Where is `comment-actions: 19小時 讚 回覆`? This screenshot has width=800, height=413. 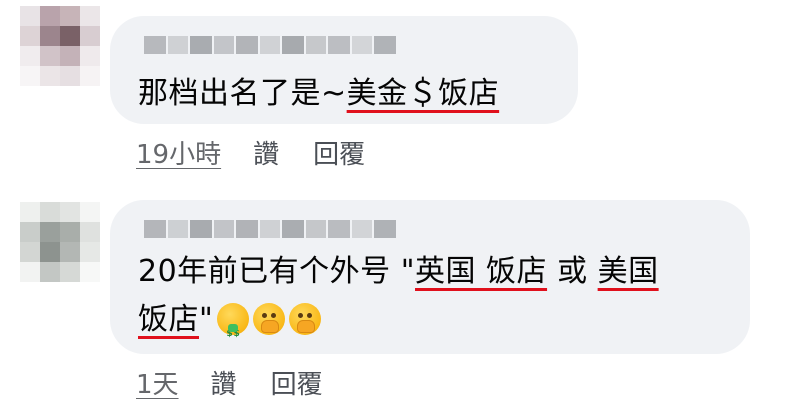 comment-actions: 19小時 讚 回覆 is located at coordinates (250, 152).